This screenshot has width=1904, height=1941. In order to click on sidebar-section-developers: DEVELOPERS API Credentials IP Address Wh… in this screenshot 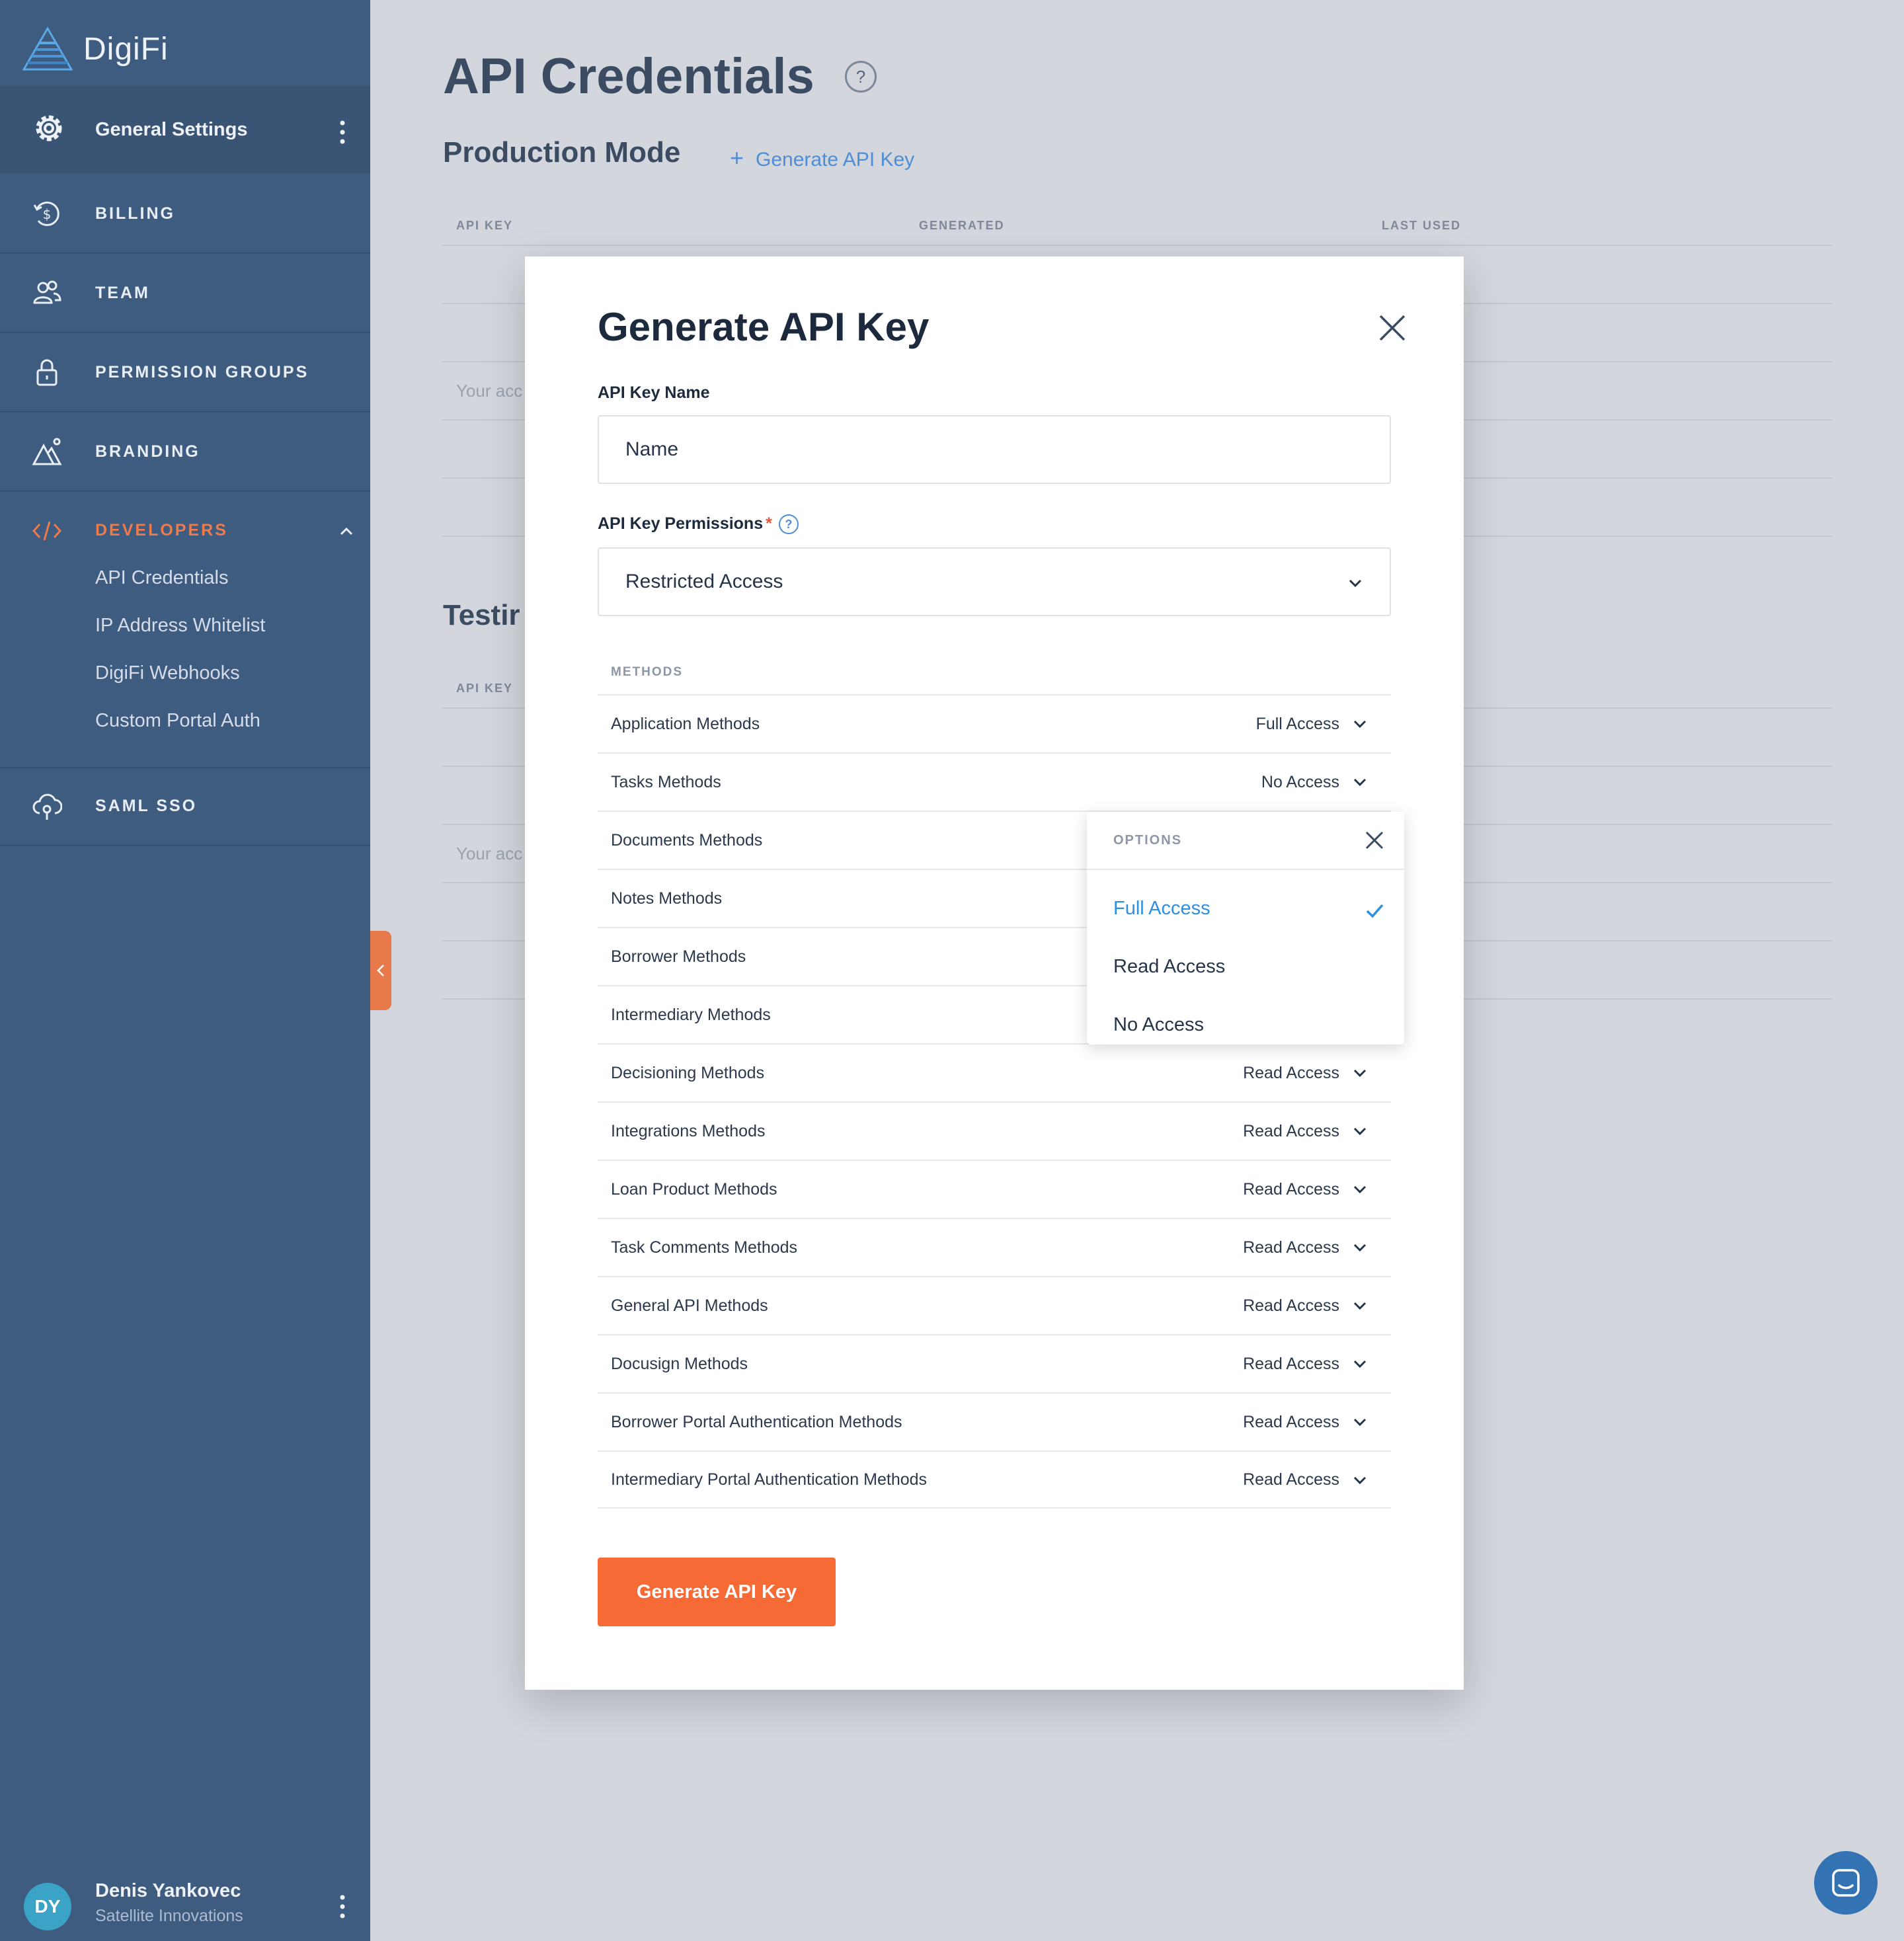, I will do `click(185, 631)`.